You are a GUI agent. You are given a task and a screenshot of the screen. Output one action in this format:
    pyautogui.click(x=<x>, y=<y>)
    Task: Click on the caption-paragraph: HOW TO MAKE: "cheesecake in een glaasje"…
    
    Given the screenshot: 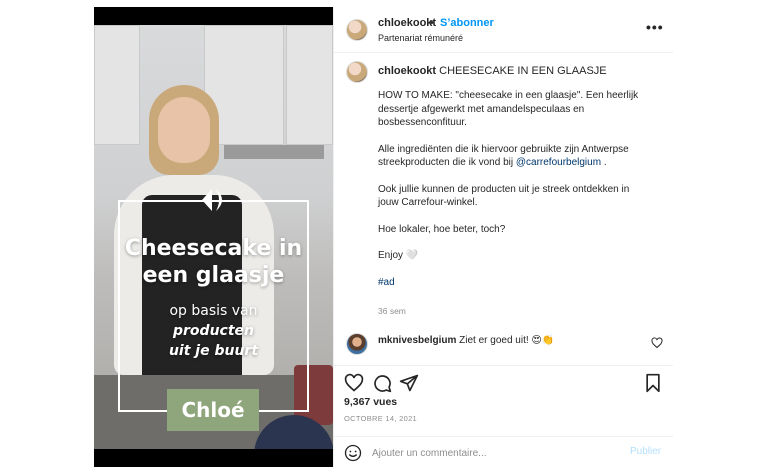 What is the action you would take?
    pyautogui.click(x=508, y=109)
    